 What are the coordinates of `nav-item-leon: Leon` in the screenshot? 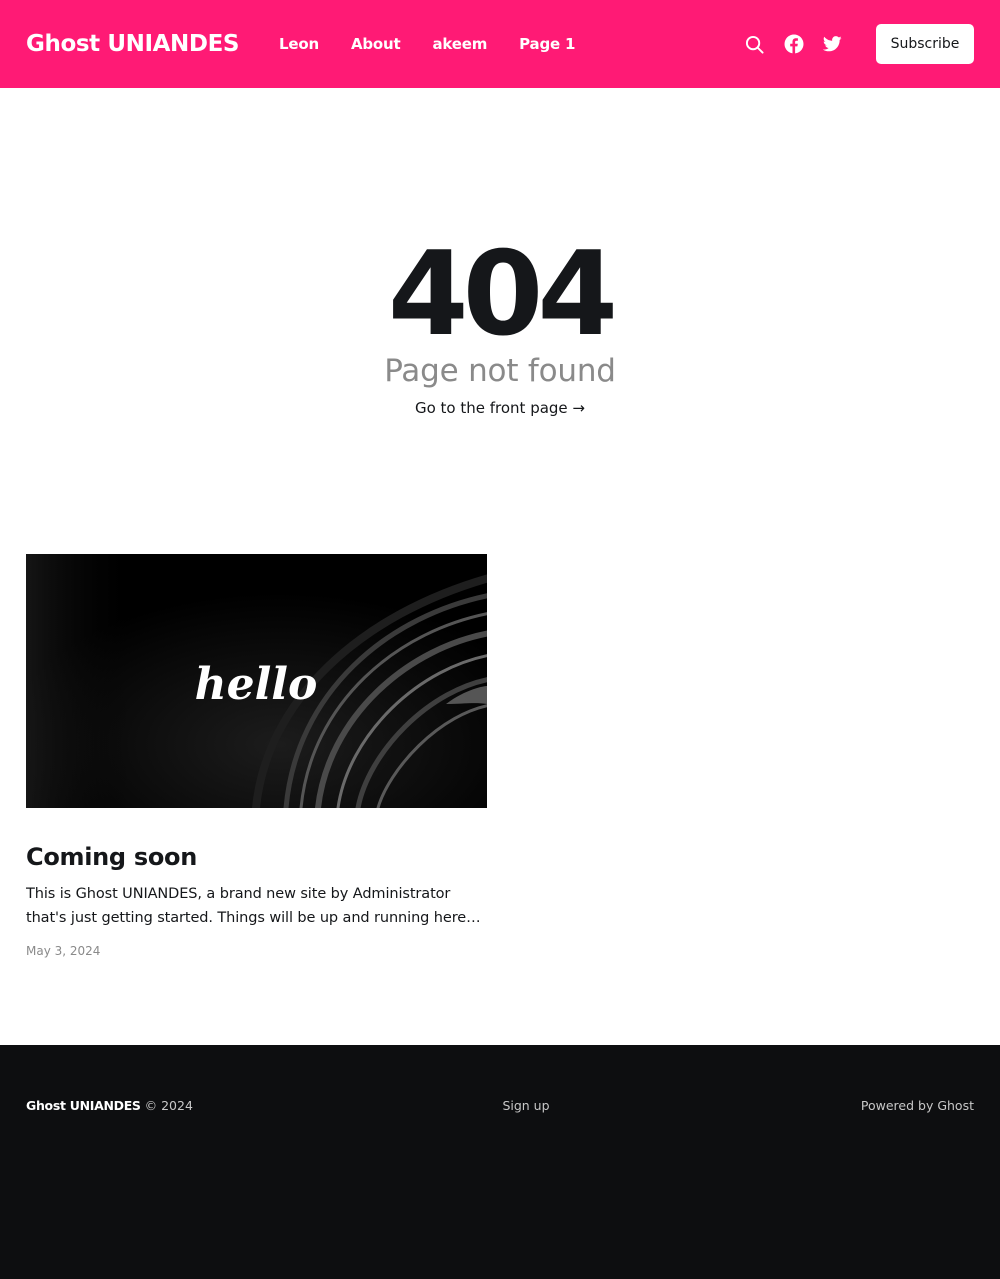 It's located at (299, 44).